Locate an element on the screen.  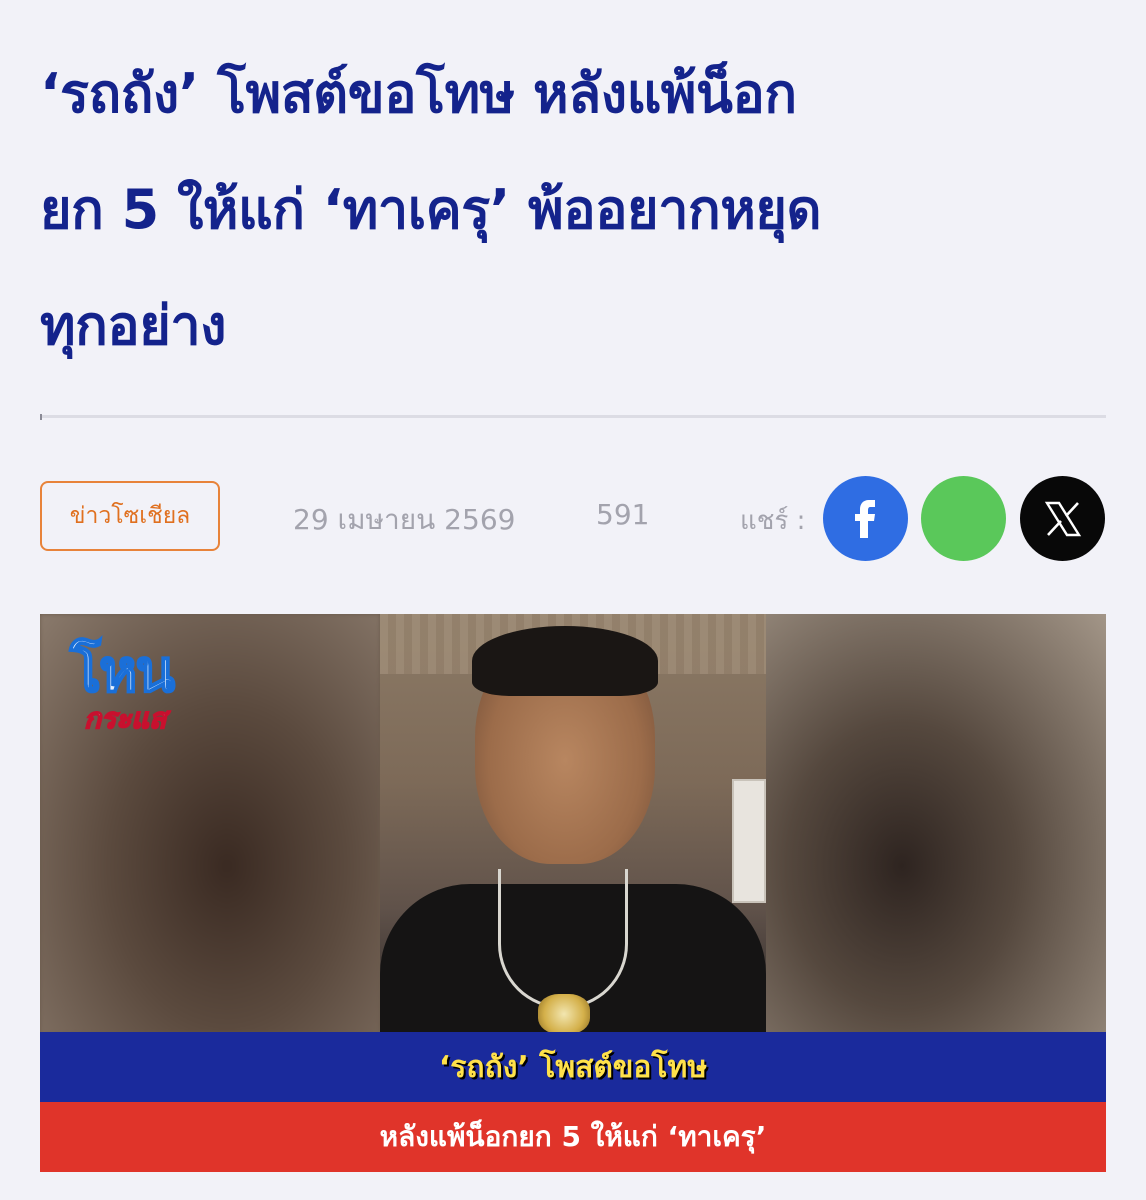
publish-date: 29 เมษายน 2569 is located at coordinates (404, 519).